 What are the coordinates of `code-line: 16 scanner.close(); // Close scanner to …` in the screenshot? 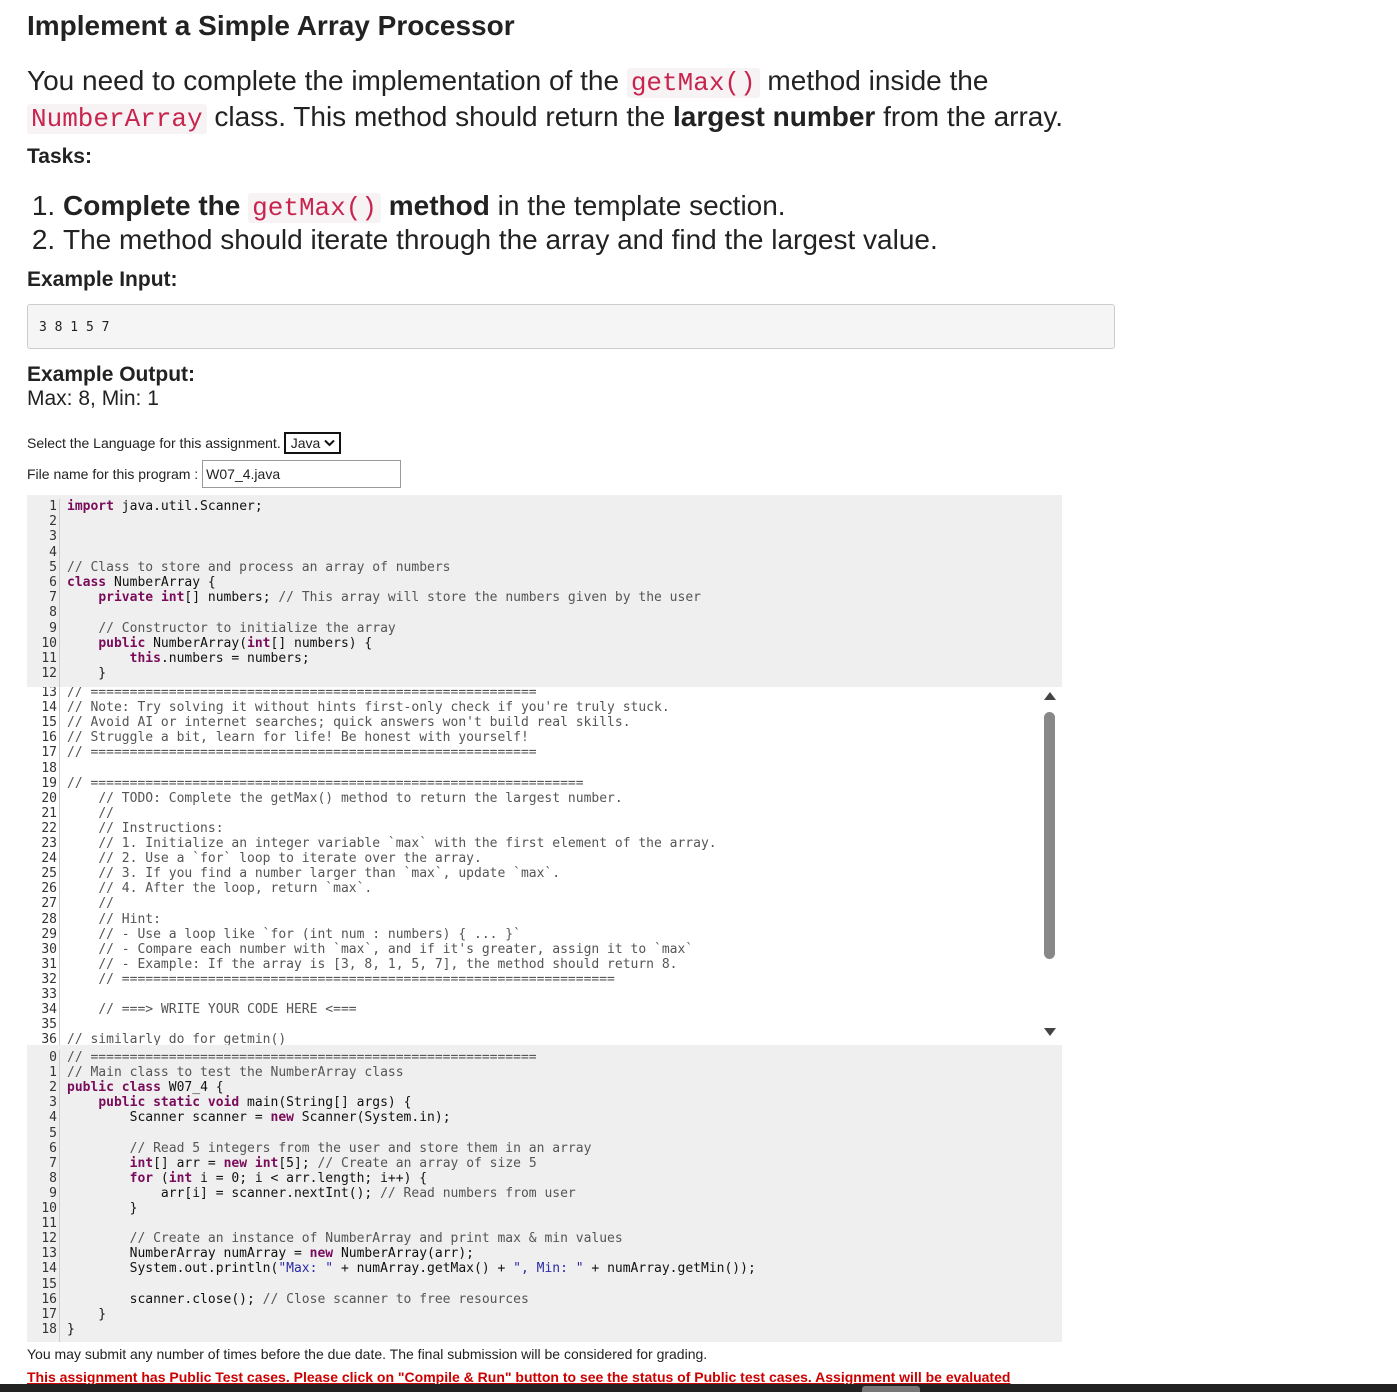 It's located at (544, 1299).